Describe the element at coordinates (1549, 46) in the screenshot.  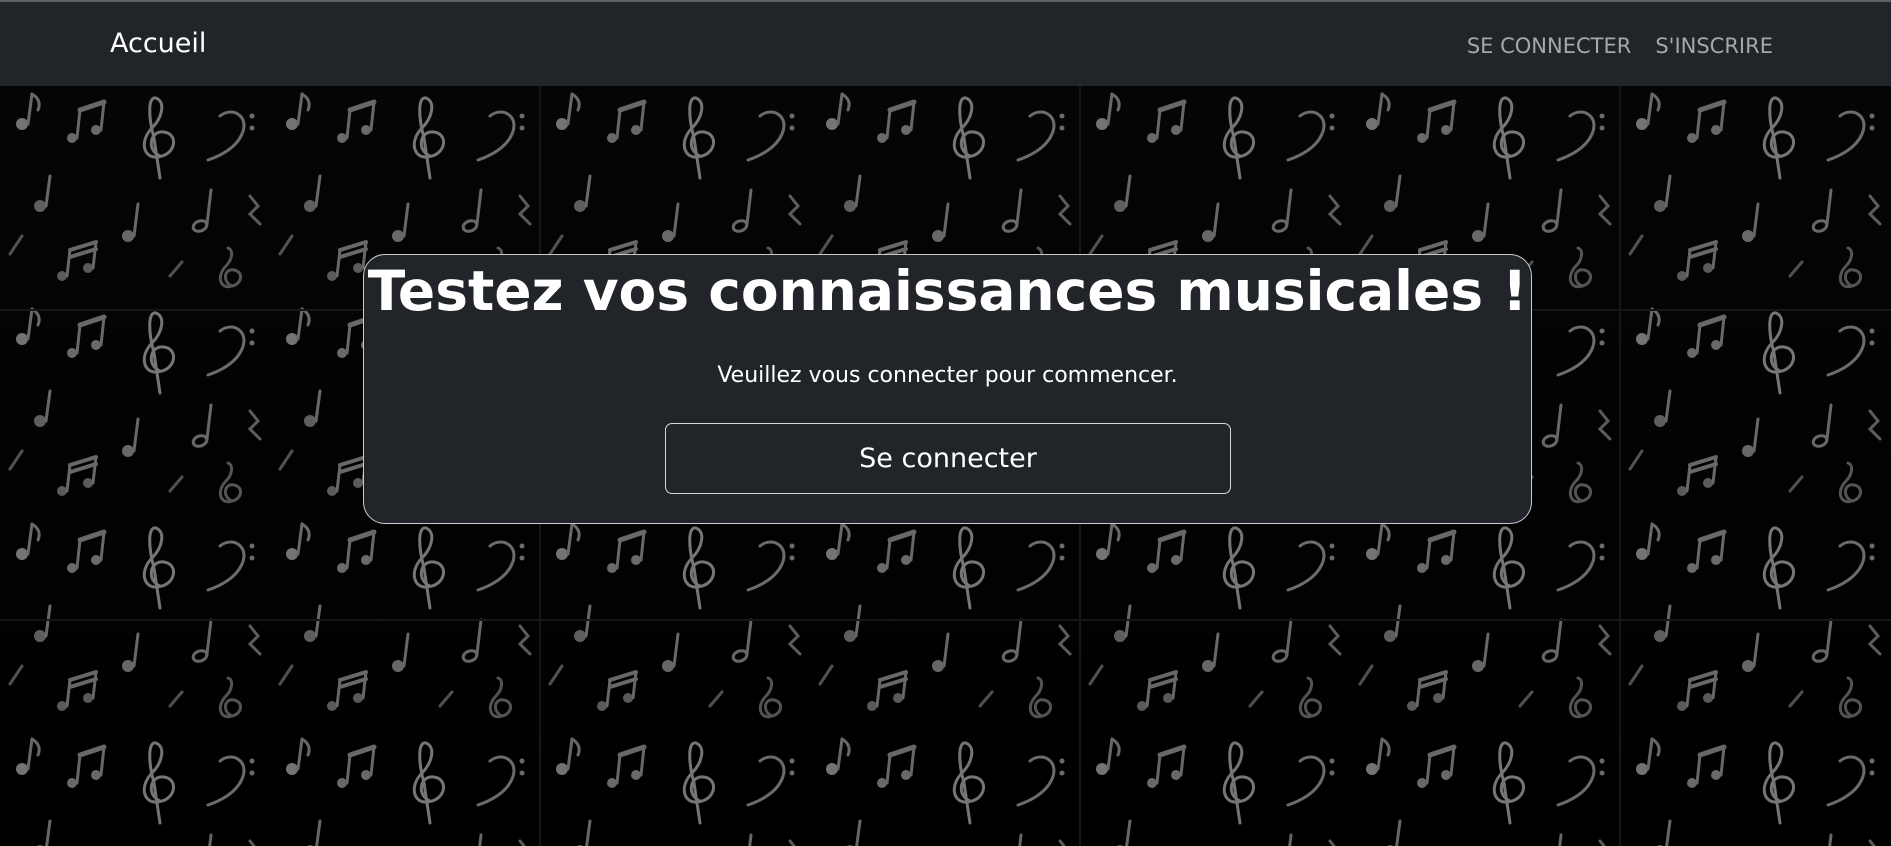
I see `nav-login-link: SE CONNECTER` at that location.